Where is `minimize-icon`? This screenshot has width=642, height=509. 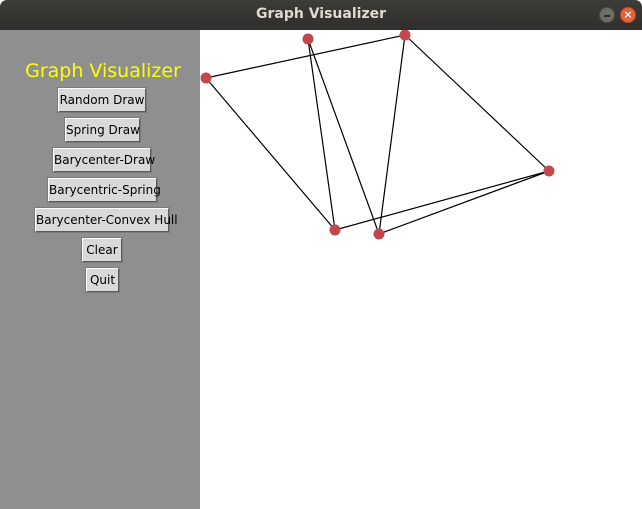 minimize-icon is located at coordinates (607, 15).